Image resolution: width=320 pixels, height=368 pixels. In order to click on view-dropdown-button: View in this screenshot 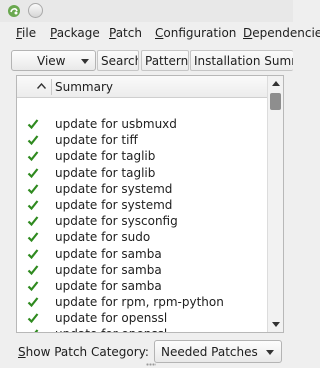, I will do `click(53, 60)`.